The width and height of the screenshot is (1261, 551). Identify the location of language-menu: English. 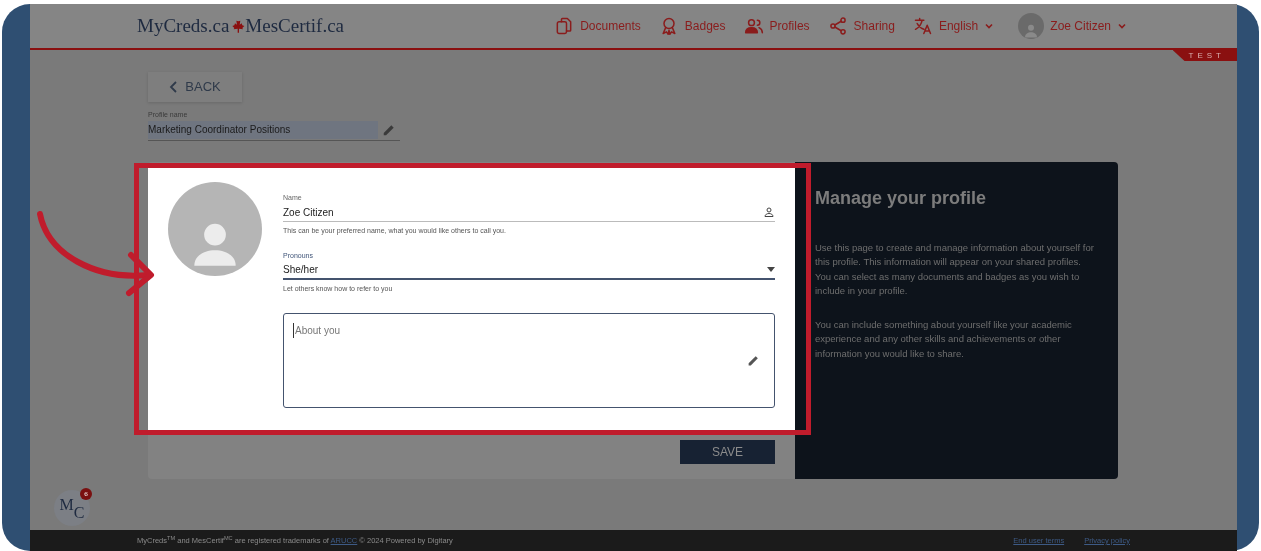
(953, 26).